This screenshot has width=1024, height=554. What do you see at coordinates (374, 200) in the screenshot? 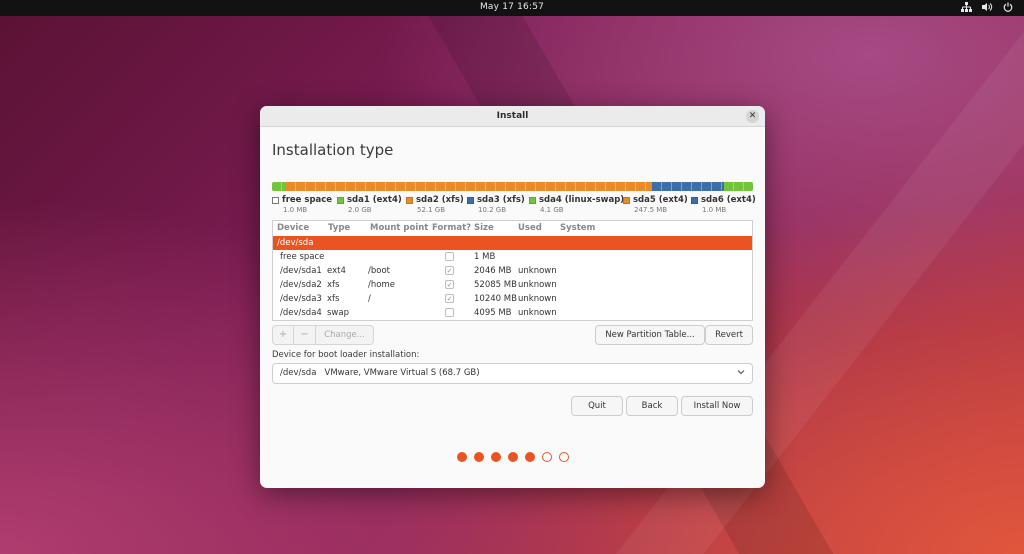
I see `legend-label: sda1 (ext4)` at bounding box center [374, 200].